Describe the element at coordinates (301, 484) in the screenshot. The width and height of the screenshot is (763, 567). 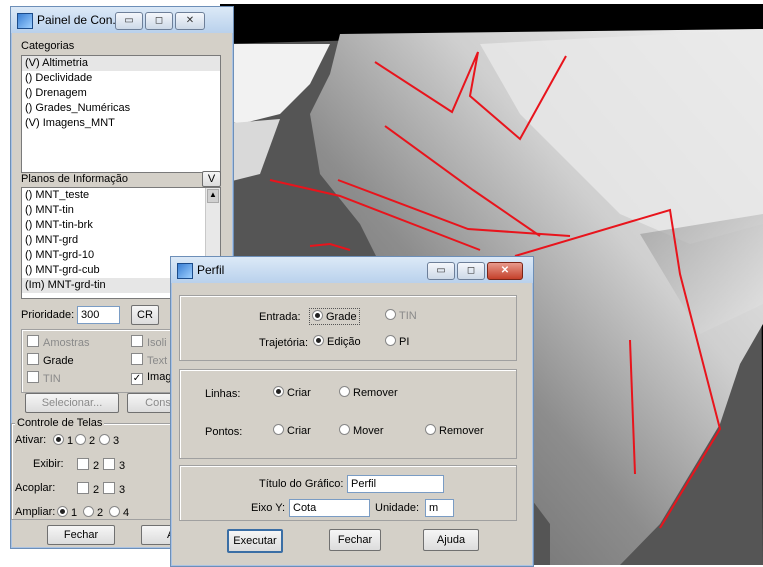
I see `titulo-grafico-label: Título do Gráfico:` at that location.